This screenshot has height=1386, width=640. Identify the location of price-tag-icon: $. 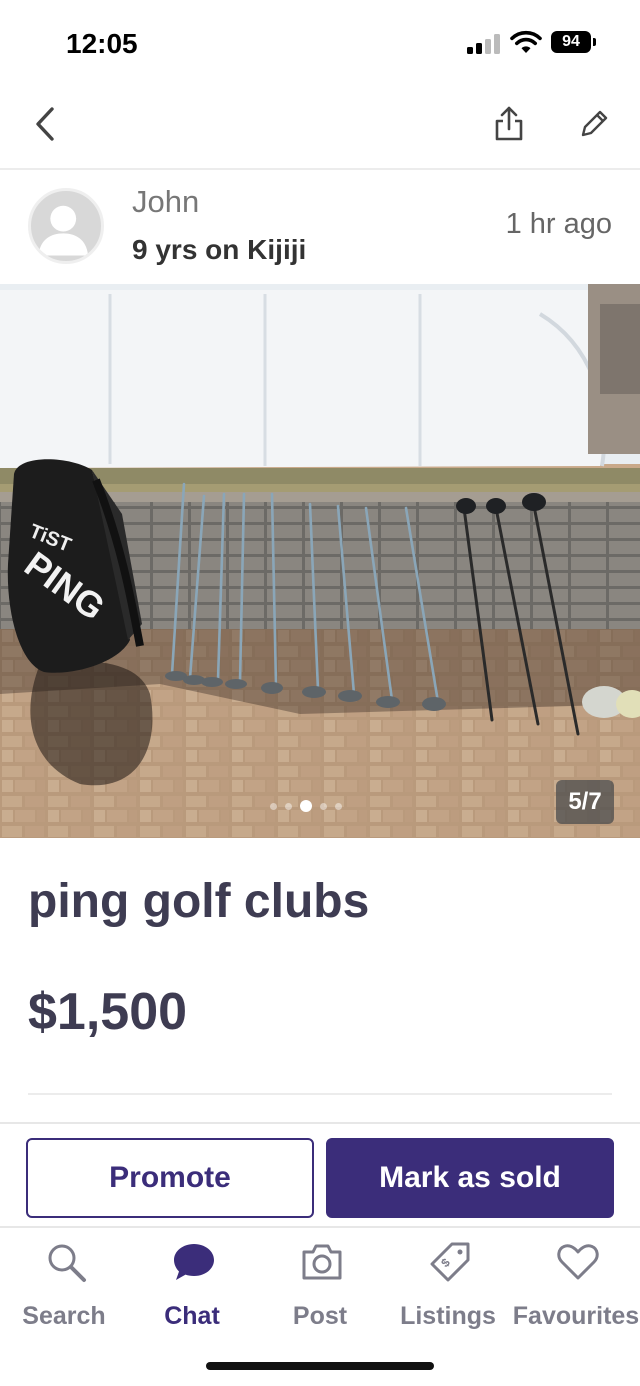
(450, 1262).